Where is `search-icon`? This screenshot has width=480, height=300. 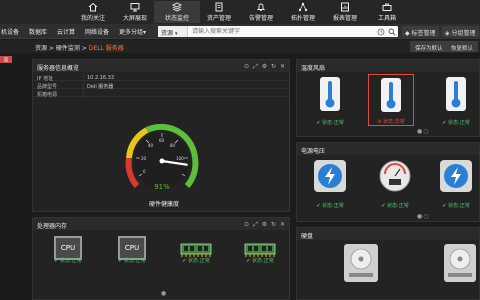 search-icon is located at coordinates (392, 32).